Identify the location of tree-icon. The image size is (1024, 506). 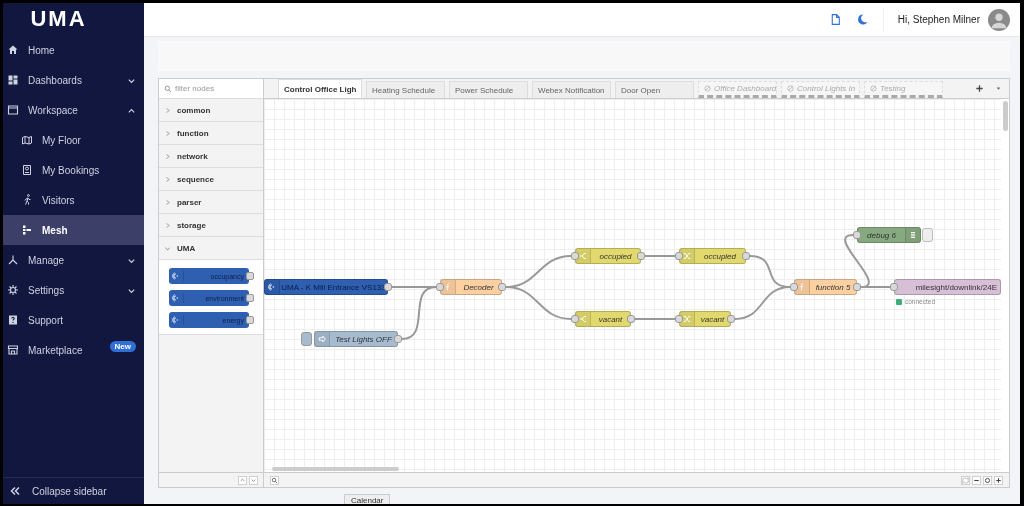
(27, 230).